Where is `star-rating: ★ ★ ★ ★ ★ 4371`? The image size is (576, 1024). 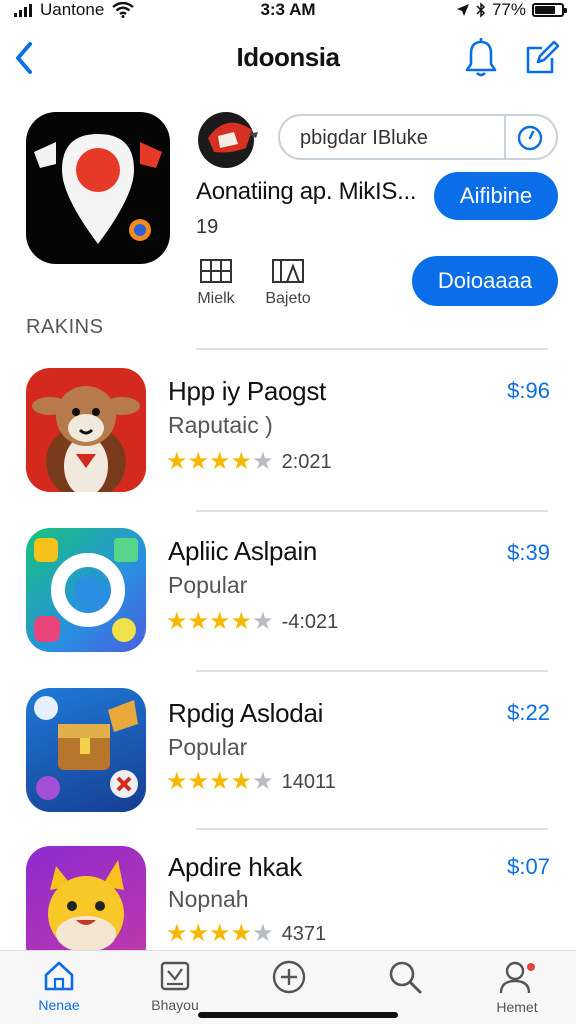 star-rating: ★ ★ ★ ★ ★ 4371 is located at coordinates (246, 934).